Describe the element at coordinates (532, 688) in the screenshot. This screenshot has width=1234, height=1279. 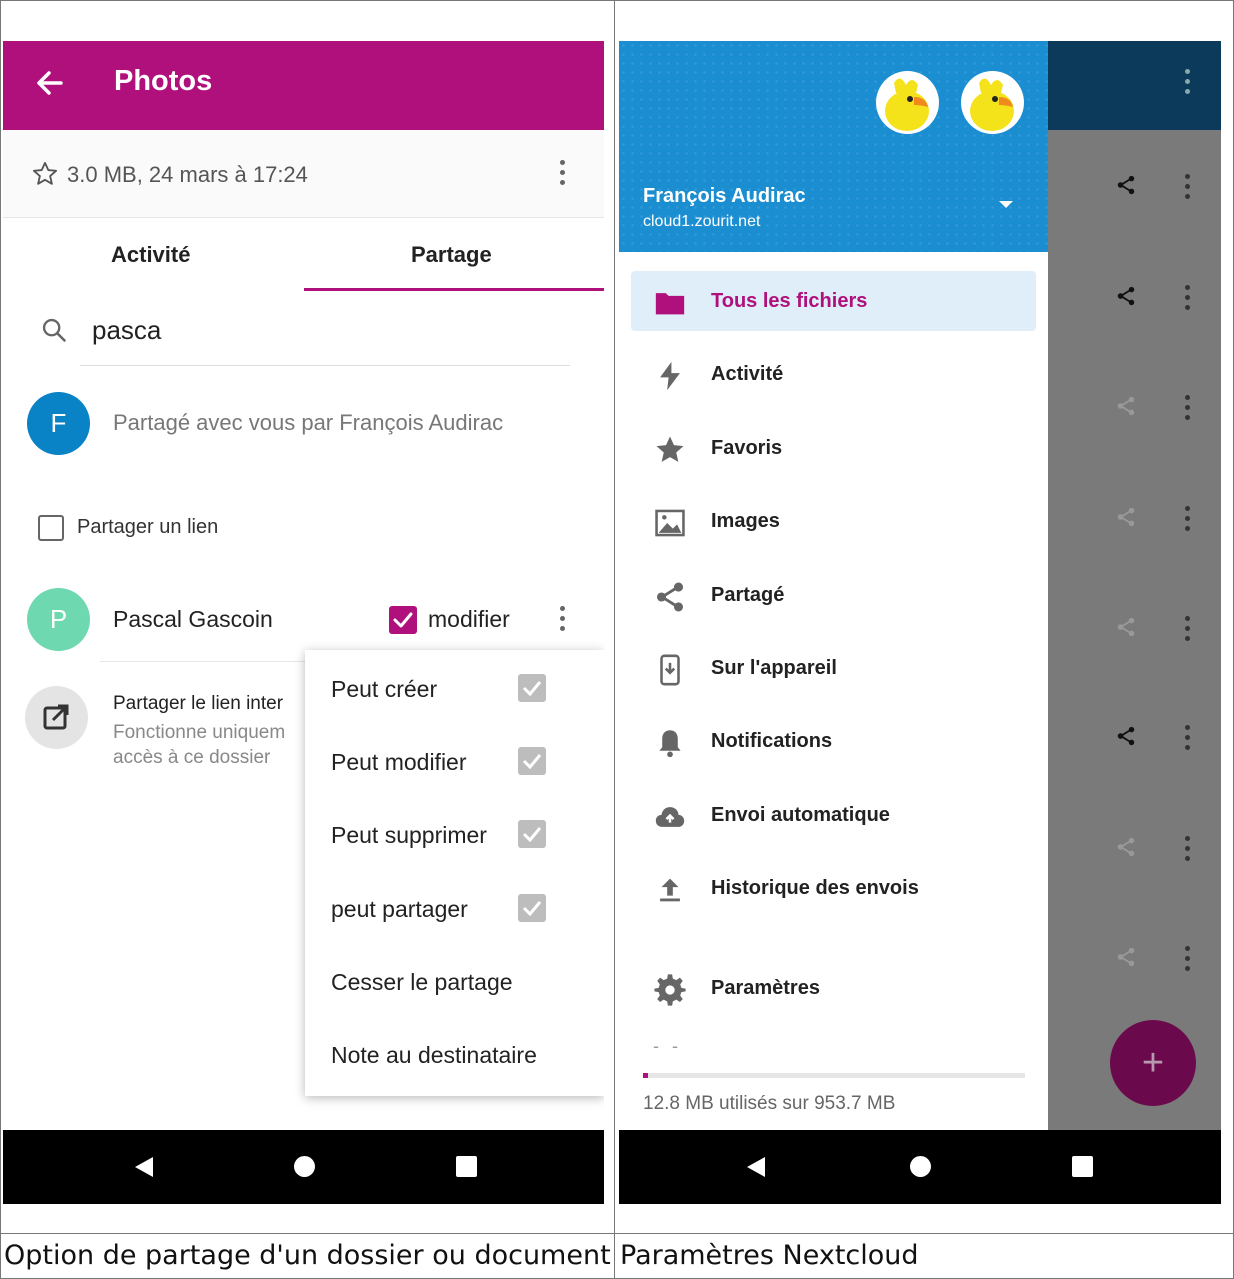
I see `can-create-checkbox` at that location.